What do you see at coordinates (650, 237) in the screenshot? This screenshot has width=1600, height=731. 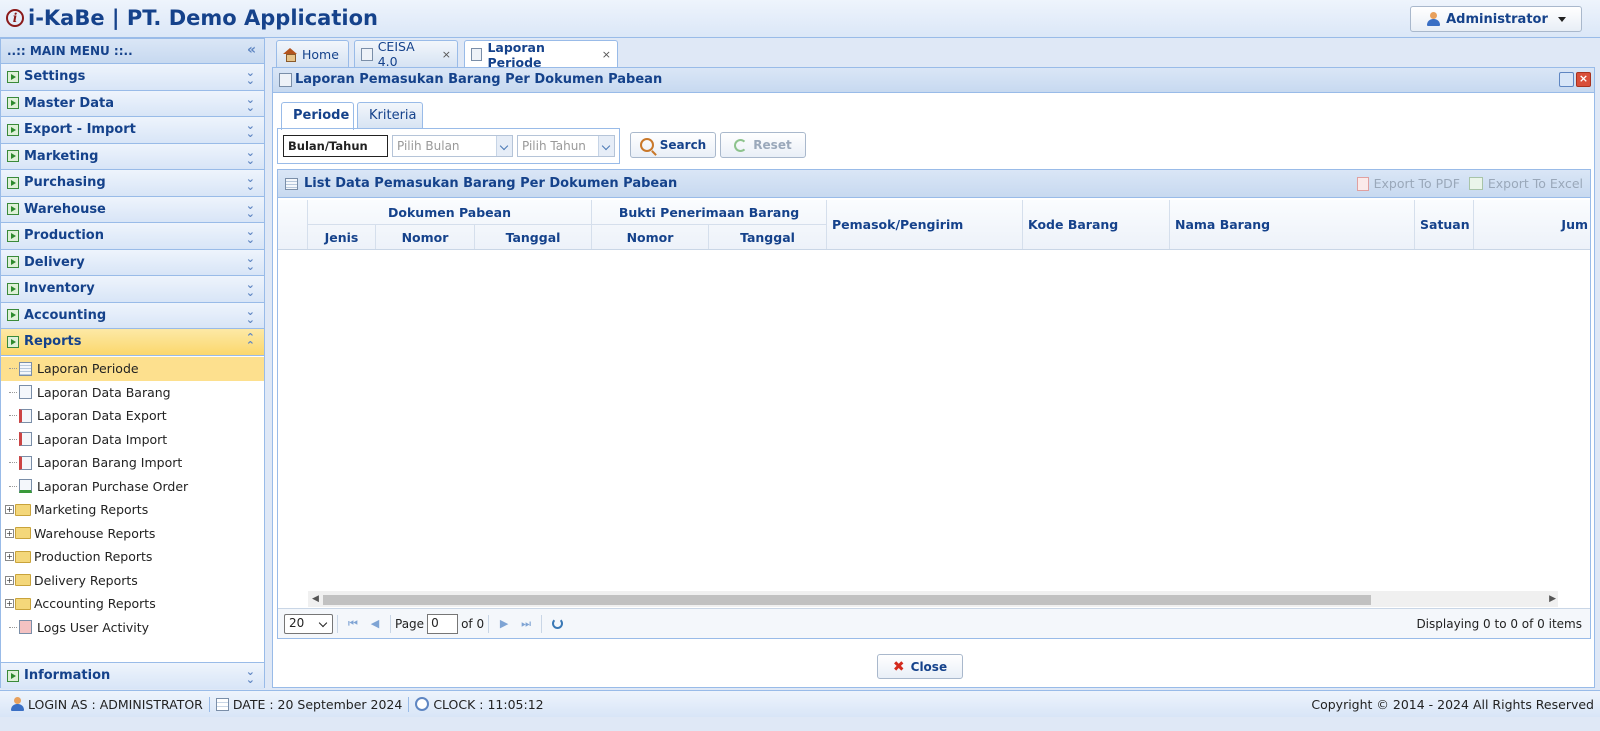 I see `col-nomor-bukti: Nomor` at bounding box center [650, 237].